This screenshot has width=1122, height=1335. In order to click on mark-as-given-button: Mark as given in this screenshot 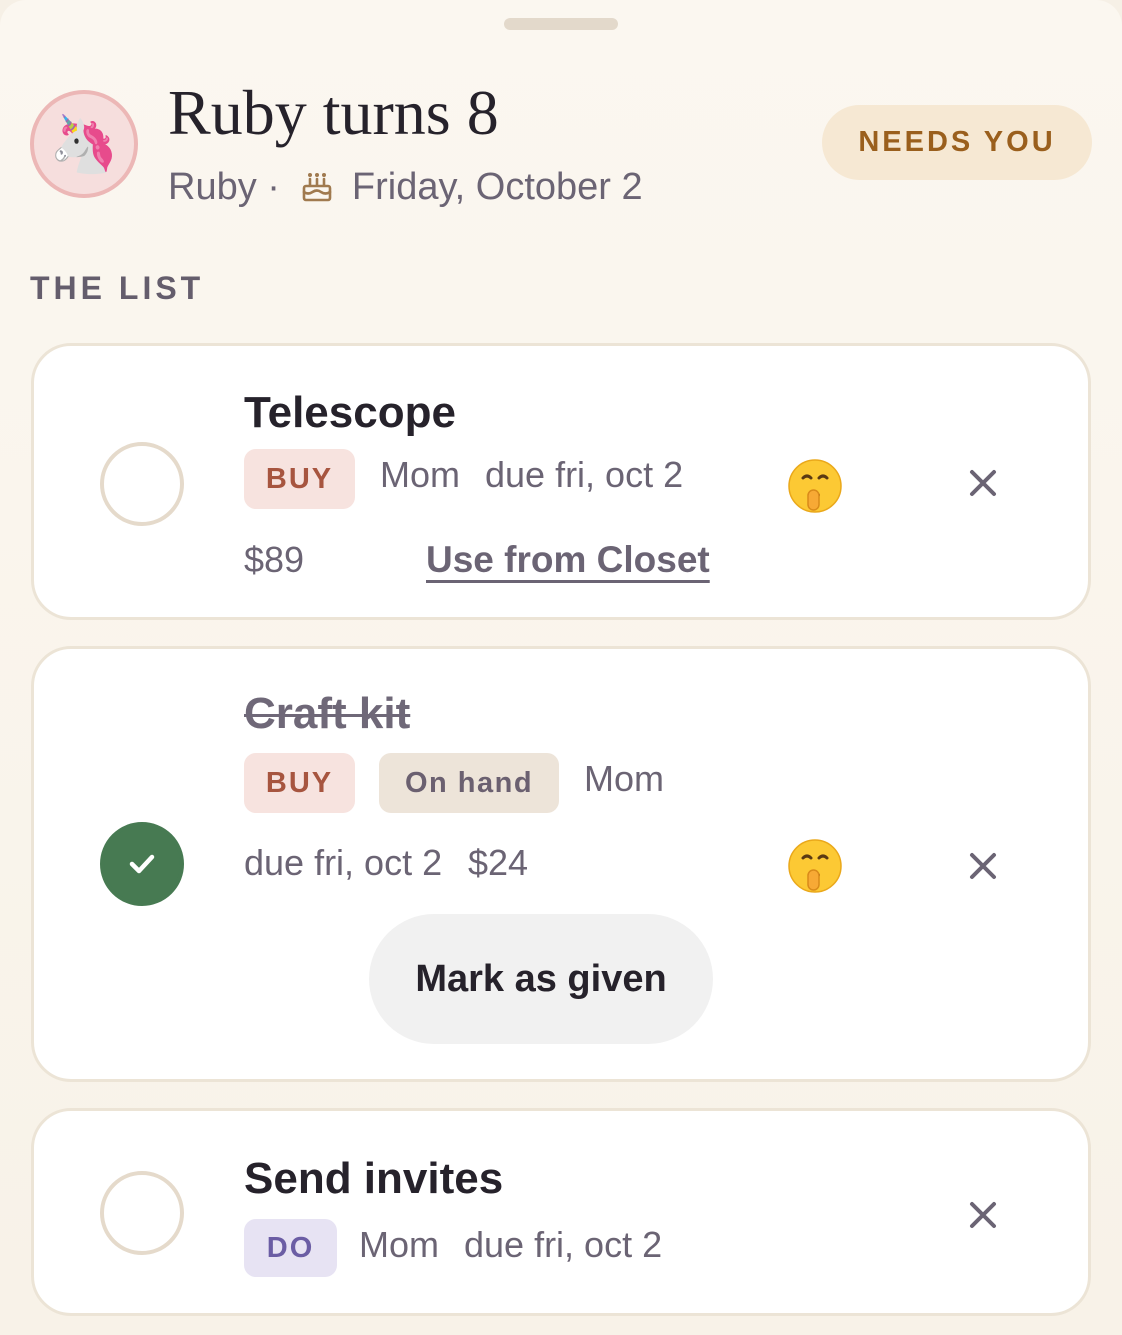, I will do `click(541, 979)`.